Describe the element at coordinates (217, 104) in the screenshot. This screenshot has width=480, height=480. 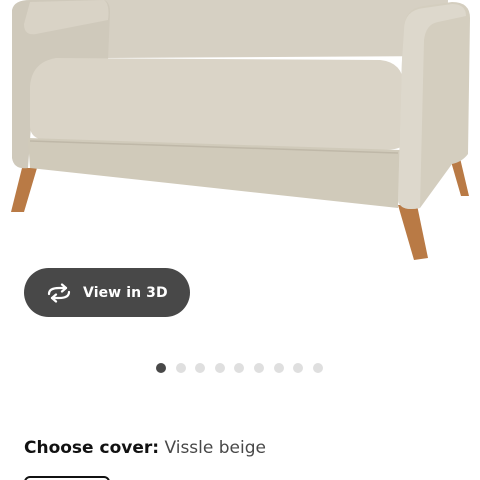
I see `sofa-seat-cushion` at that location.